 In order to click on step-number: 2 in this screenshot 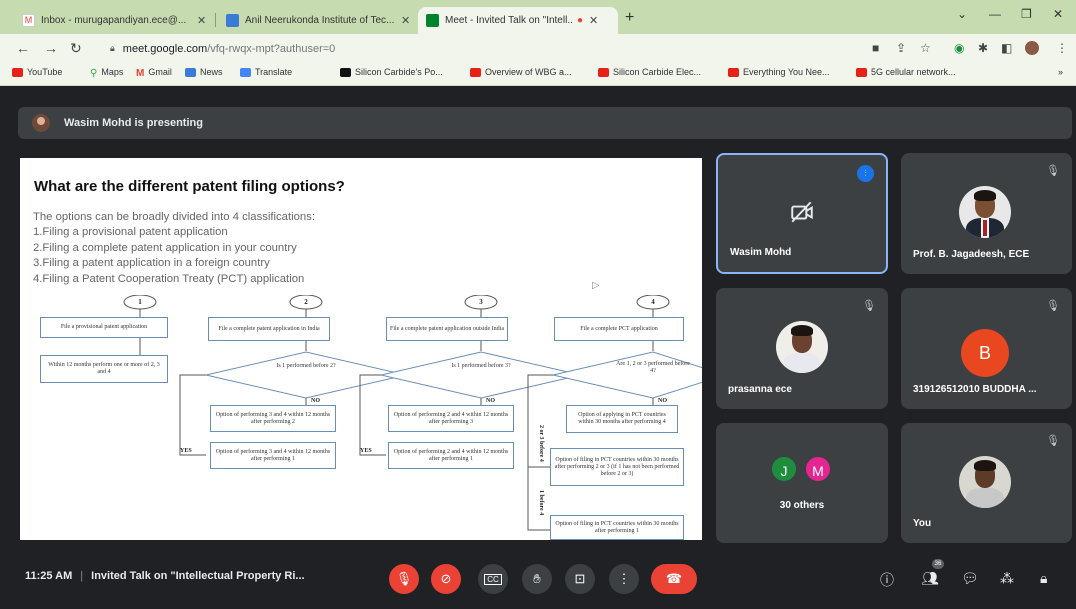, I will do `click(306, 302)`.